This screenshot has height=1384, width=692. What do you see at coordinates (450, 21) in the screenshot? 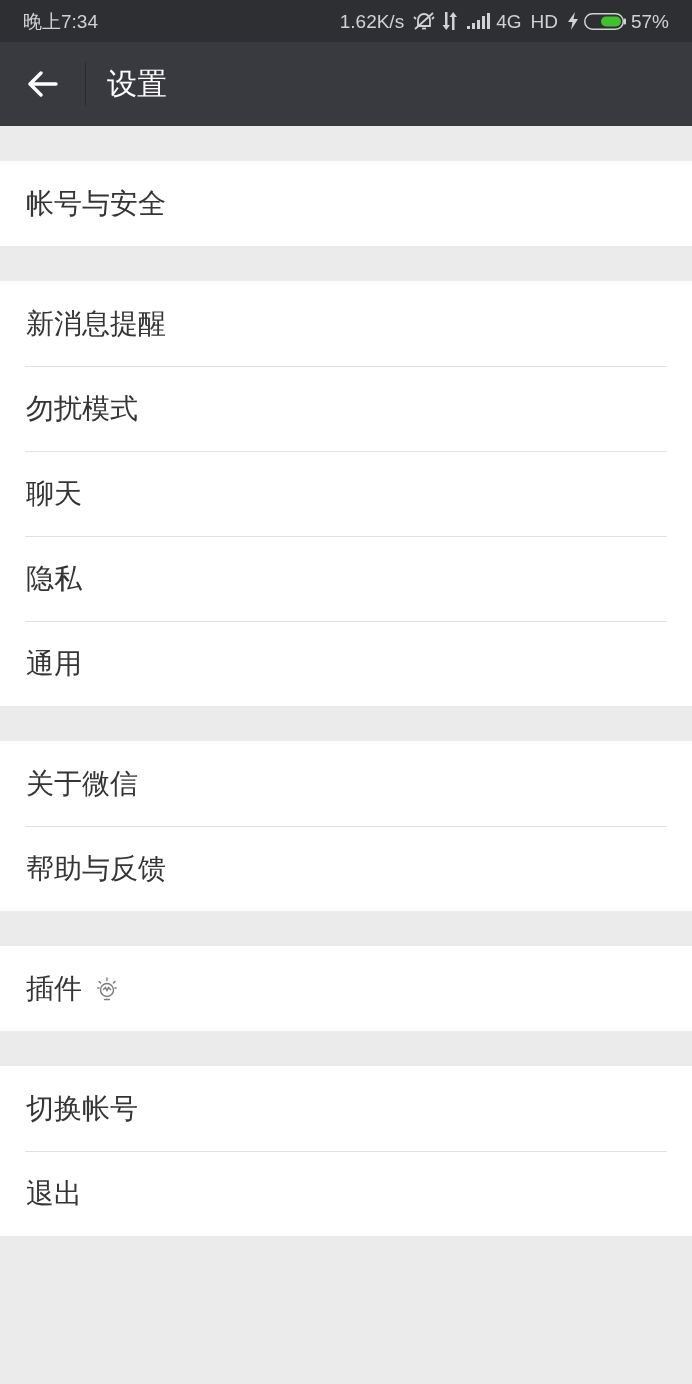
I see `data-arrows-icon` at bounding box center [450, 21].